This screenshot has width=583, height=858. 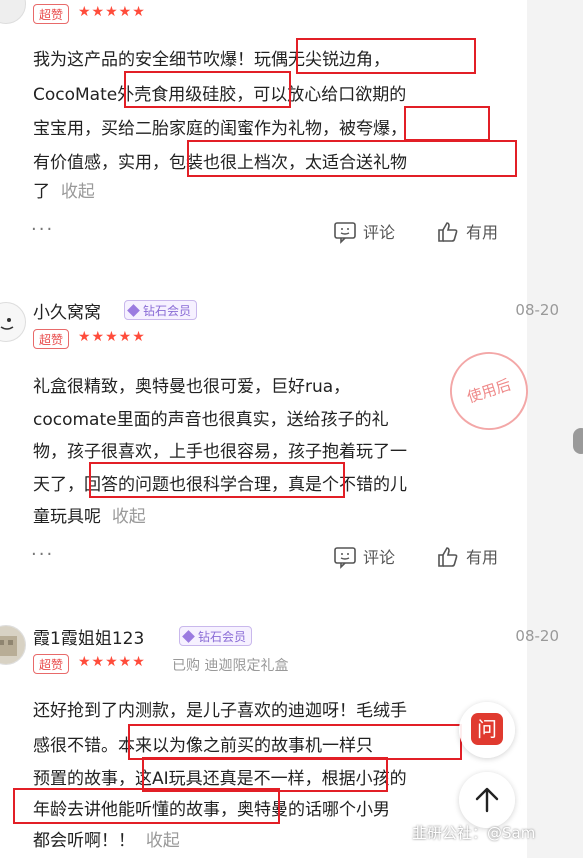 What do you see at coordinates (211, 420) in the screenshot?
I see `review-text-line: cocomate里面的声音也很真实，送给孩子的礼` at bounding box center [211, 420].